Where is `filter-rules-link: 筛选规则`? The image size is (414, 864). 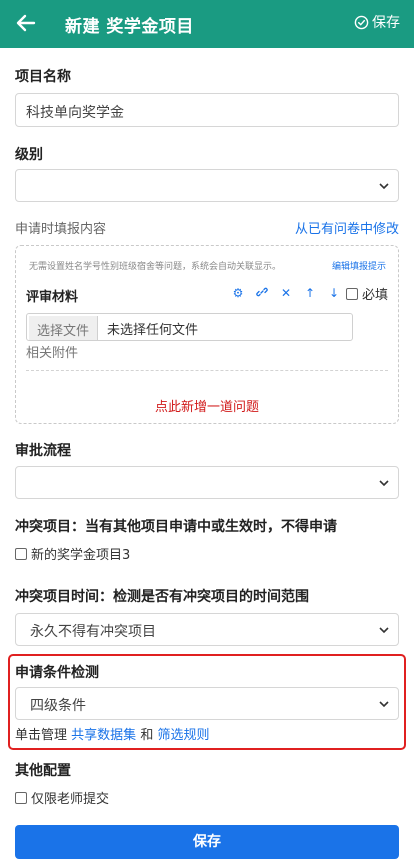
filter-rules-link: 筛选规则 is located at coordinates (183, 735).